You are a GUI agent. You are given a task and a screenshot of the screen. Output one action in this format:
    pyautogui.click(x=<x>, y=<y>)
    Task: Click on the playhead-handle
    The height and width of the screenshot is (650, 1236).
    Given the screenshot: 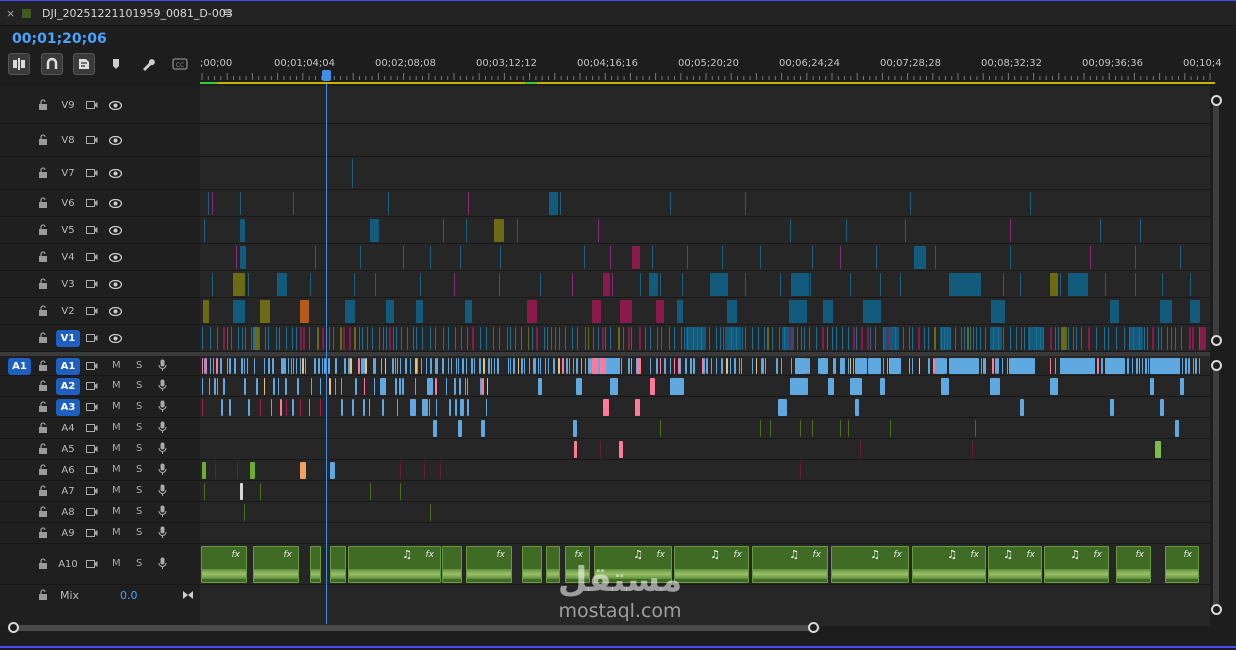 What is the action you would take?
    pyautogui.click(x=326, y=75)
    